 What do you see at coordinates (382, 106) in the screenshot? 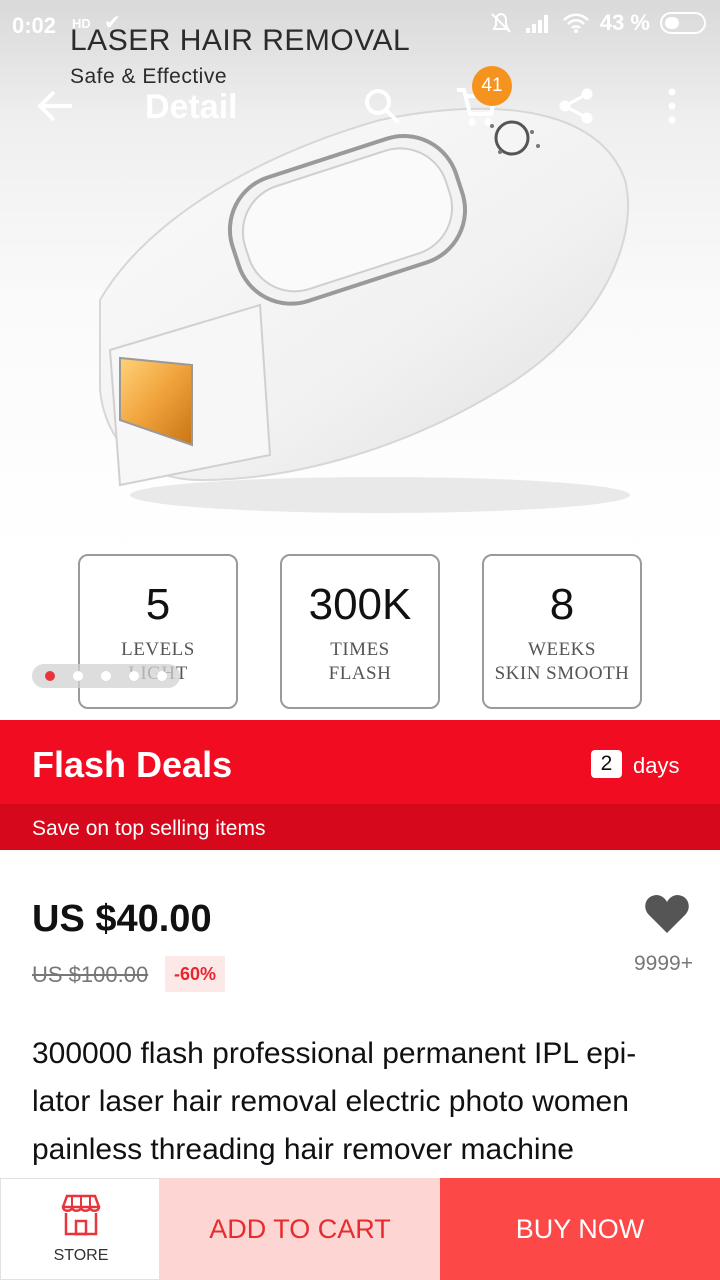
I see `search-icon` at bounding box center [382, 106].